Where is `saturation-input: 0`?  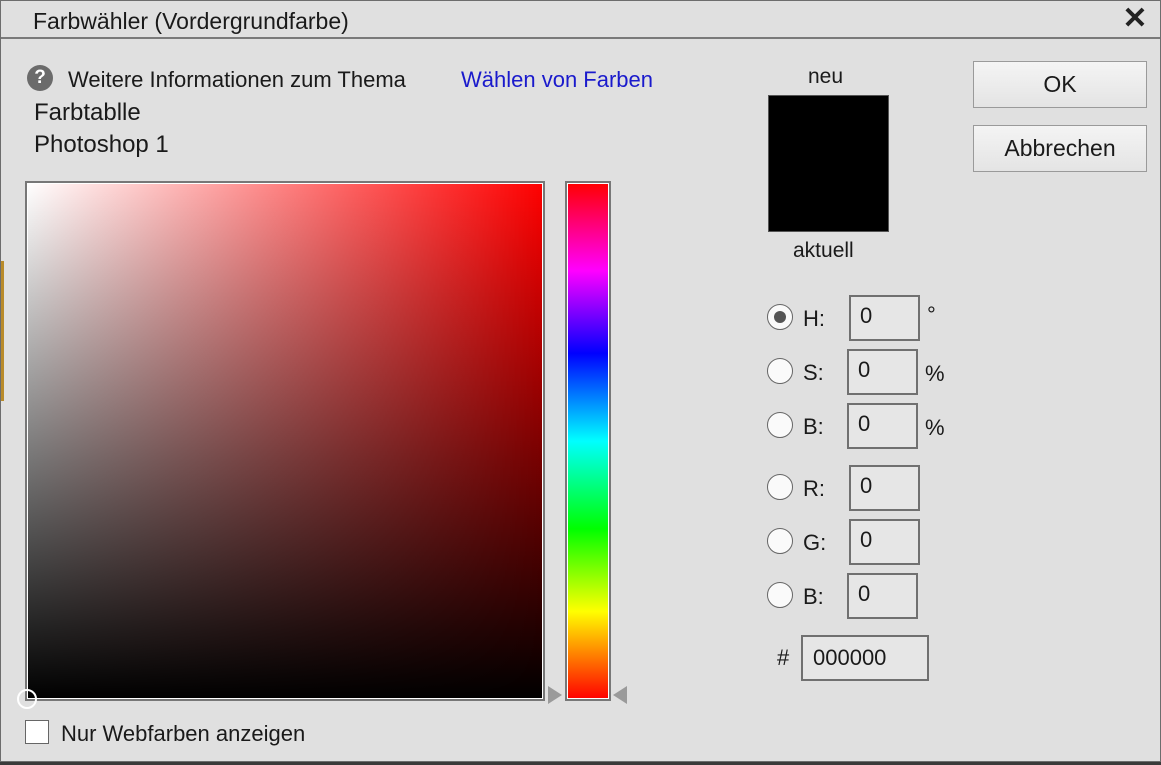
saturation-input: 0 is located at coordinates (882, 372).